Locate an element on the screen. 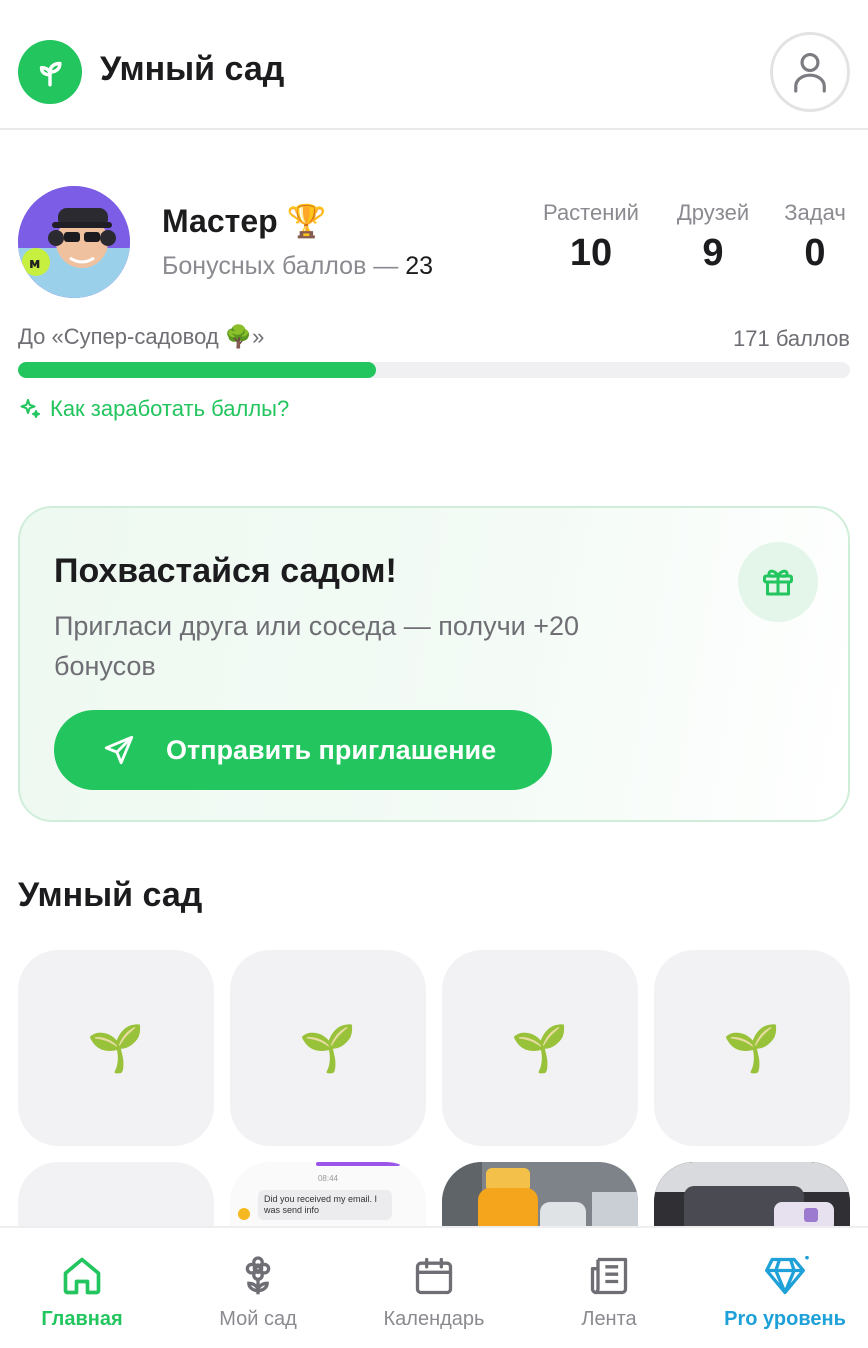 The width and height of the screenshot is (868, 1348). diamond-icon is located at coordinates (787, 1275).